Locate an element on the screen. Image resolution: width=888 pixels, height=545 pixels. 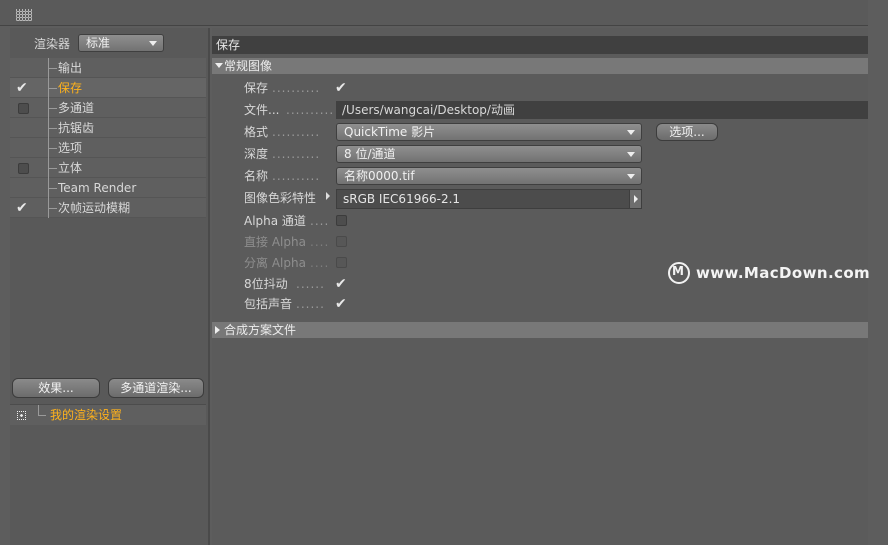
tree-item-label: 选项 is located at coordinates (70, 148).